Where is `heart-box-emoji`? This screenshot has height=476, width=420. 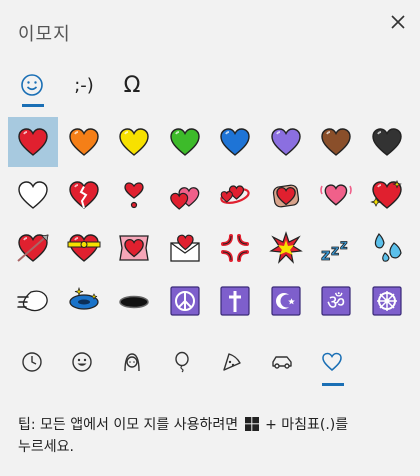 heart-box-emoji is located at coordinates (134, 248).